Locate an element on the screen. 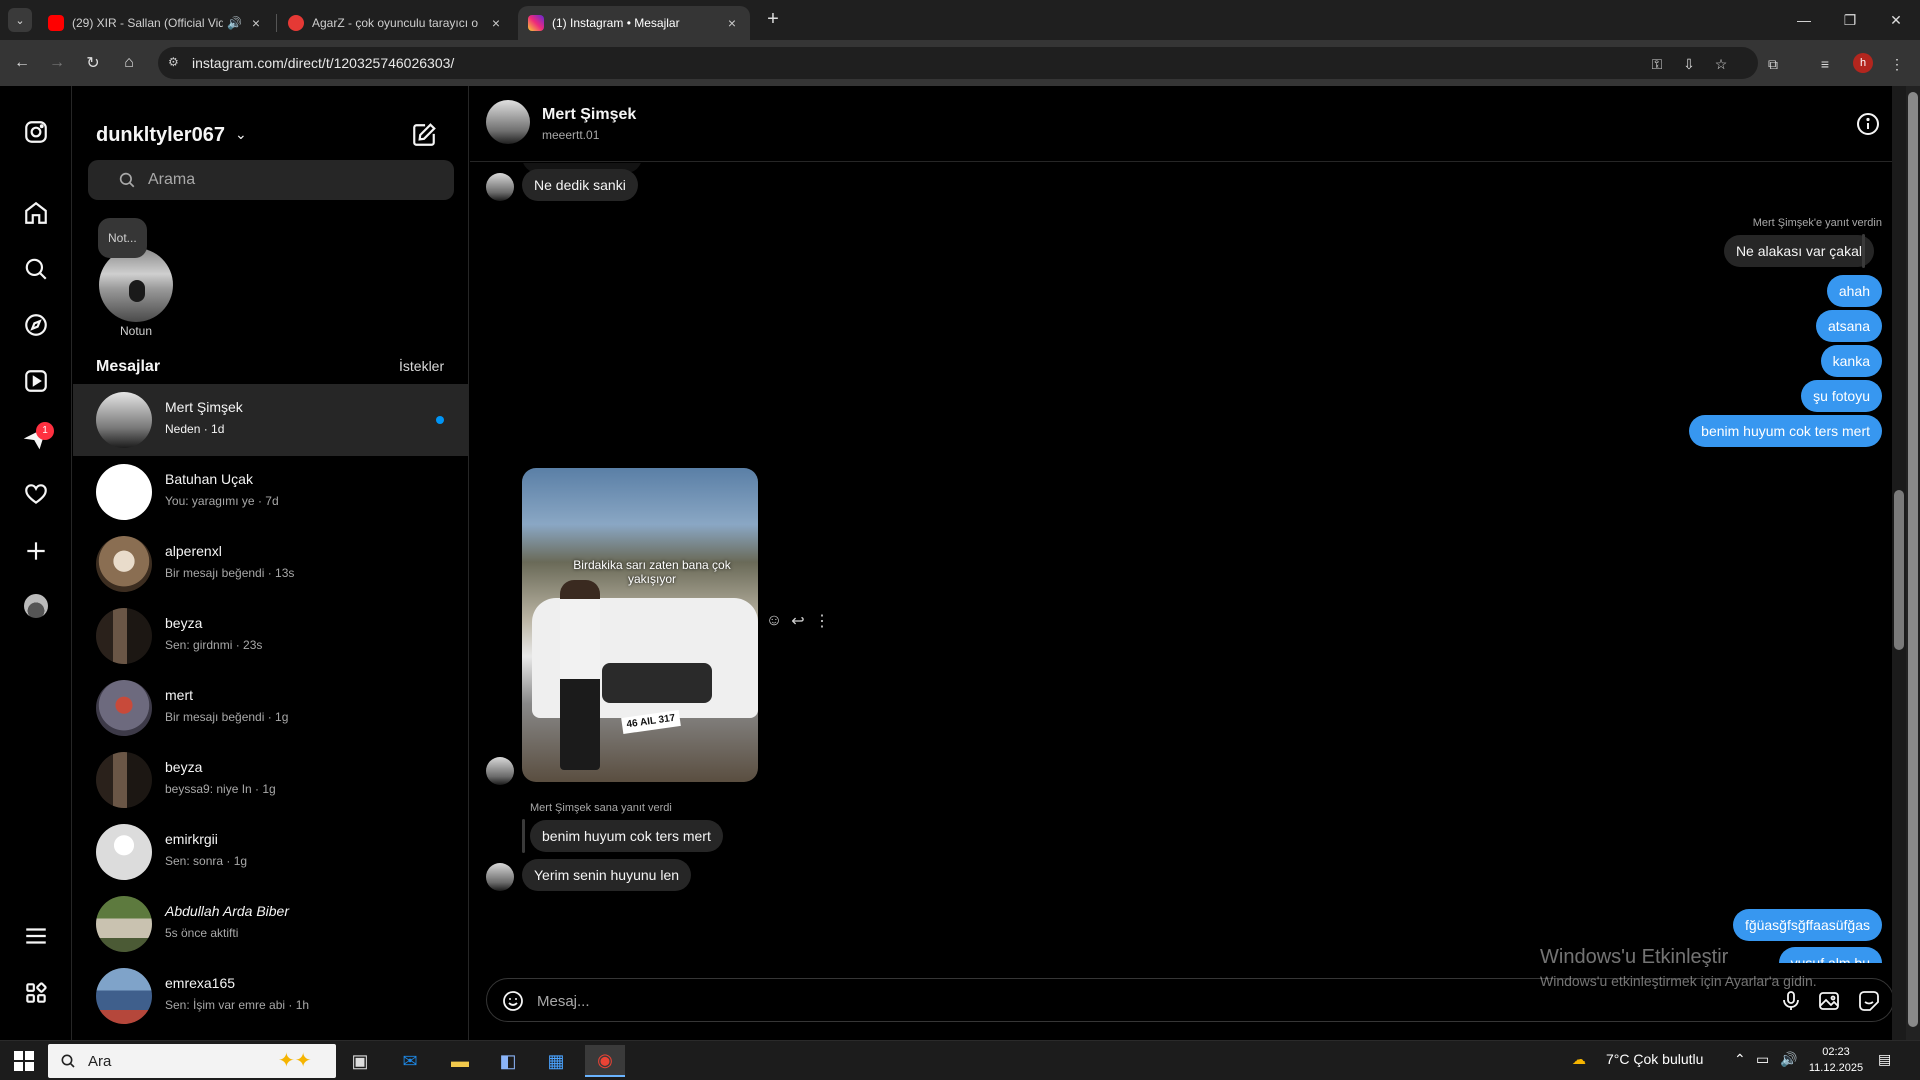 This screenshot has height=1080, width=1920. file-explorer-icon: ▬ is located at coordinates (460, 1061).